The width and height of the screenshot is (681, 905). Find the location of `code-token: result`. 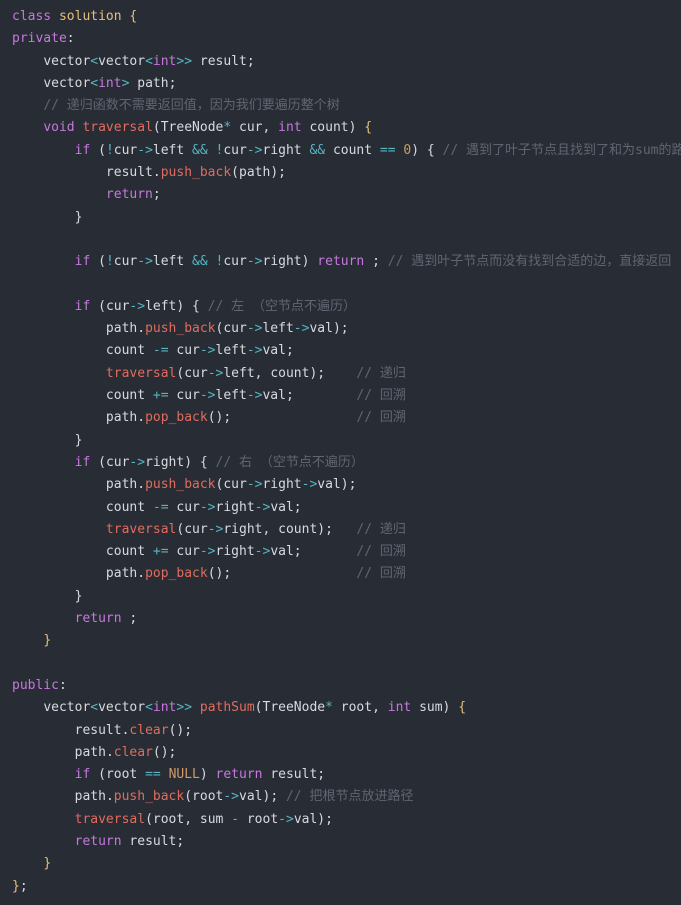

code-token: result is located at coordinates (294, 775).